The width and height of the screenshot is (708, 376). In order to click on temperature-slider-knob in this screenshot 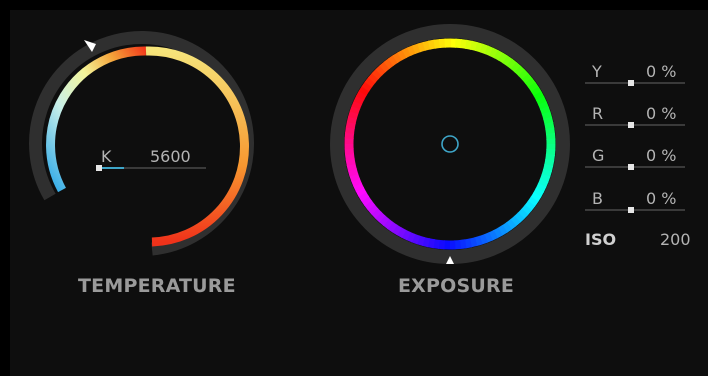, I will do `click(99, 168)`.